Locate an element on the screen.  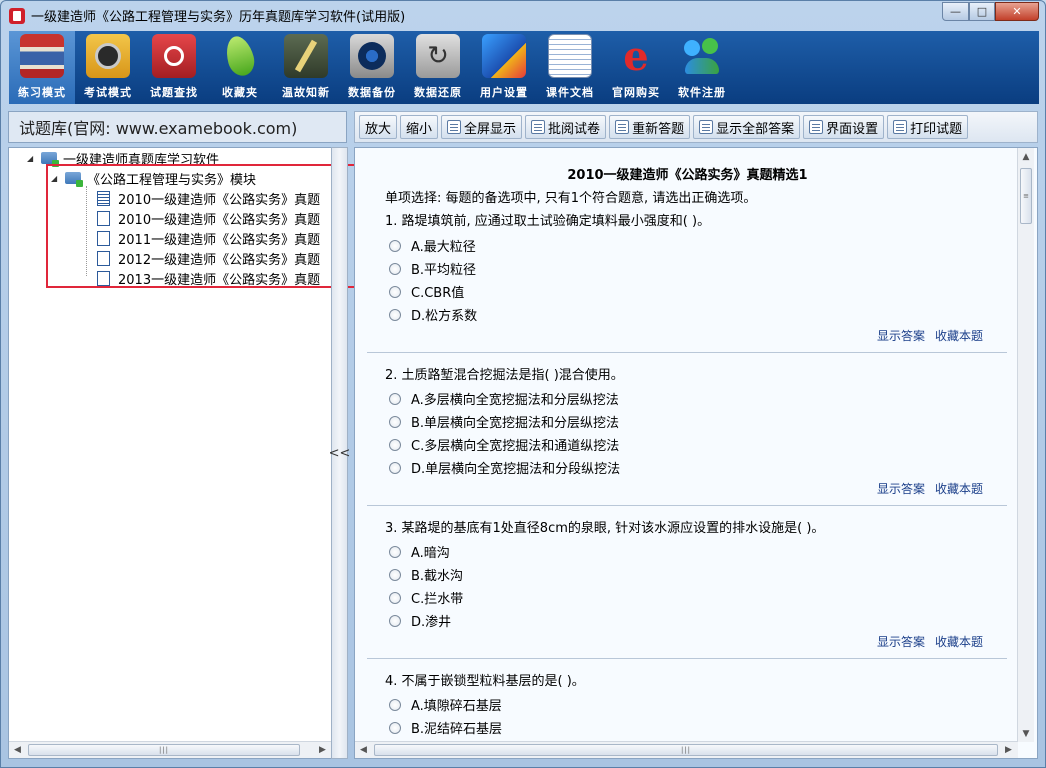
toolbar-buy-online: e 官网购买 is located at coordinates (636, 67).